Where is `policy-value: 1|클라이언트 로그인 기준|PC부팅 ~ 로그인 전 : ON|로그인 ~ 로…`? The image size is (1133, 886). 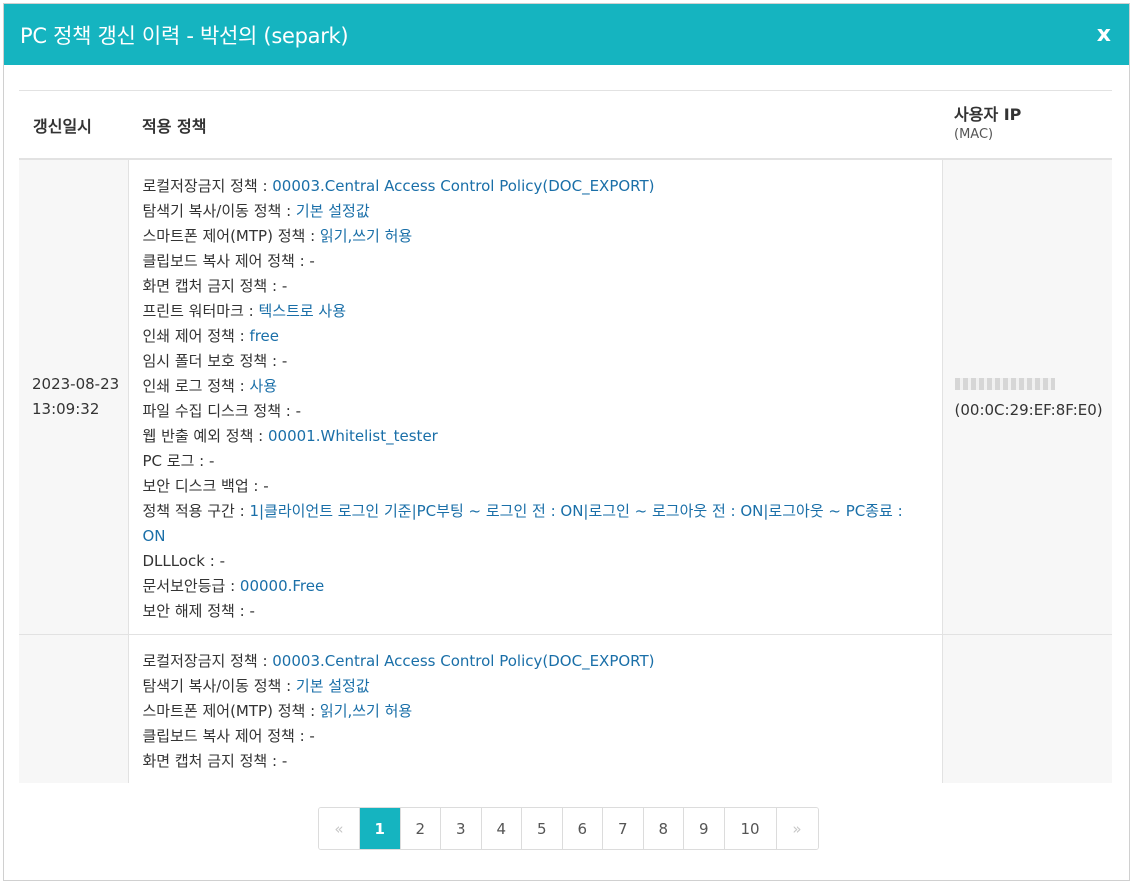 policy-value: 1|클라이언트 로그인 기준|PC부팅 ~ 로그인 전 : ON|로그인 ~ 로… is located at coordinates (522, 523).